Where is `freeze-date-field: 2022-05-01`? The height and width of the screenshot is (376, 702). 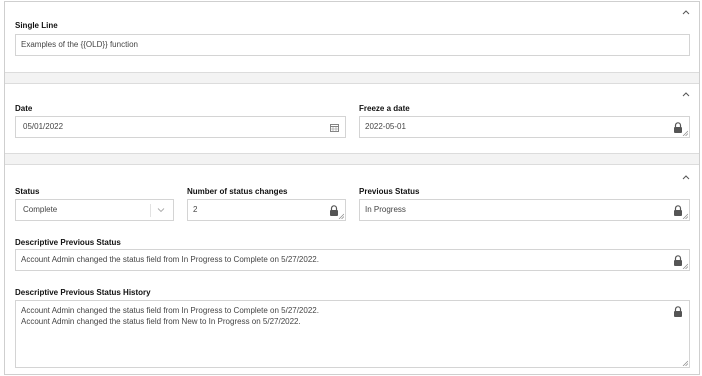 freeze-date-field: 2022-05-01 is located at coordinates (524, 127).